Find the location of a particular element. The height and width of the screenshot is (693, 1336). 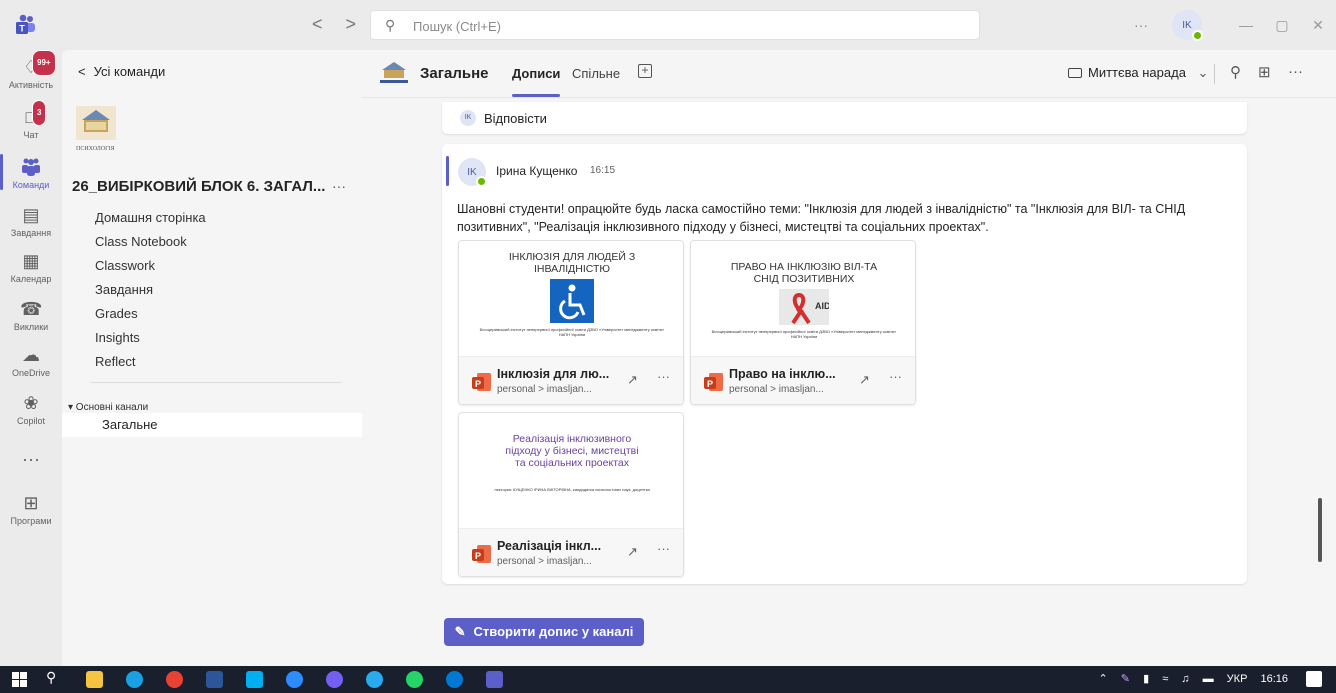

main-channels-section: ▾ Основні канали is located at coordinates (108, 407).